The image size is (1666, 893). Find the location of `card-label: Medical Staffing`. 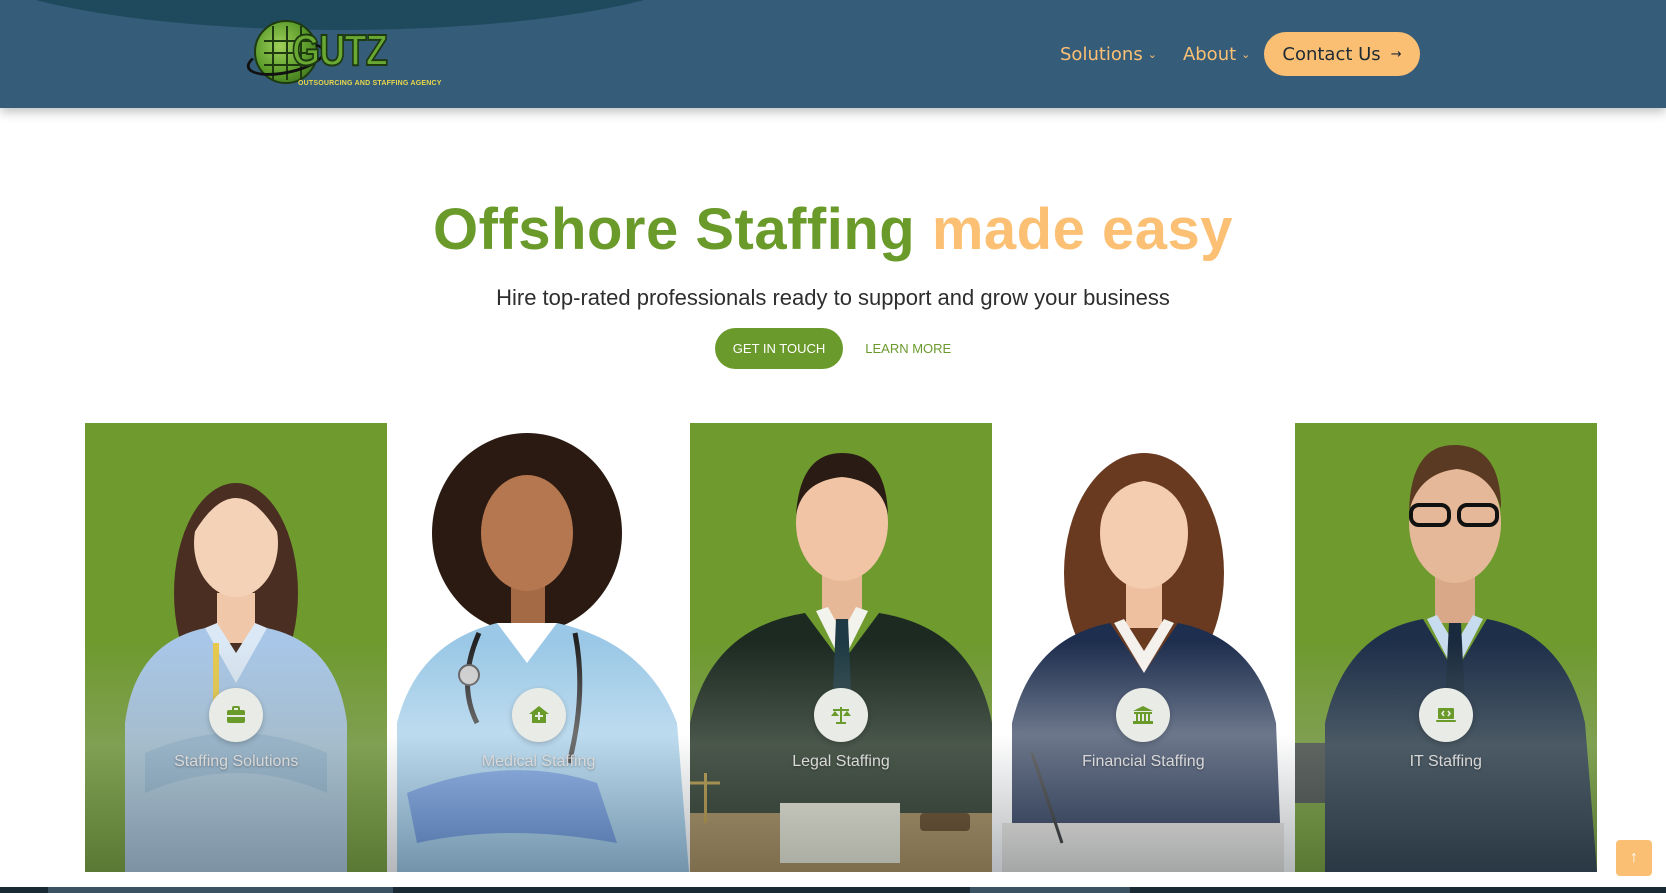

card-label: Medical Staffing is located at coordinates (538, 762).